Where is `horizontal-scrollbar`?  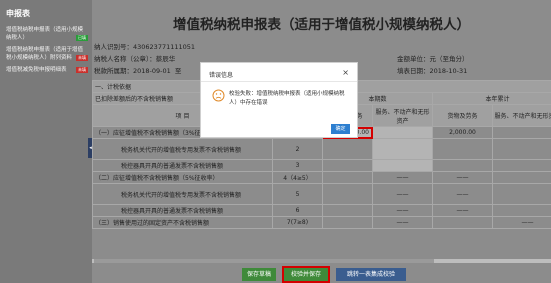
horizontal-scrollbar is located at coordinates (321, 261).